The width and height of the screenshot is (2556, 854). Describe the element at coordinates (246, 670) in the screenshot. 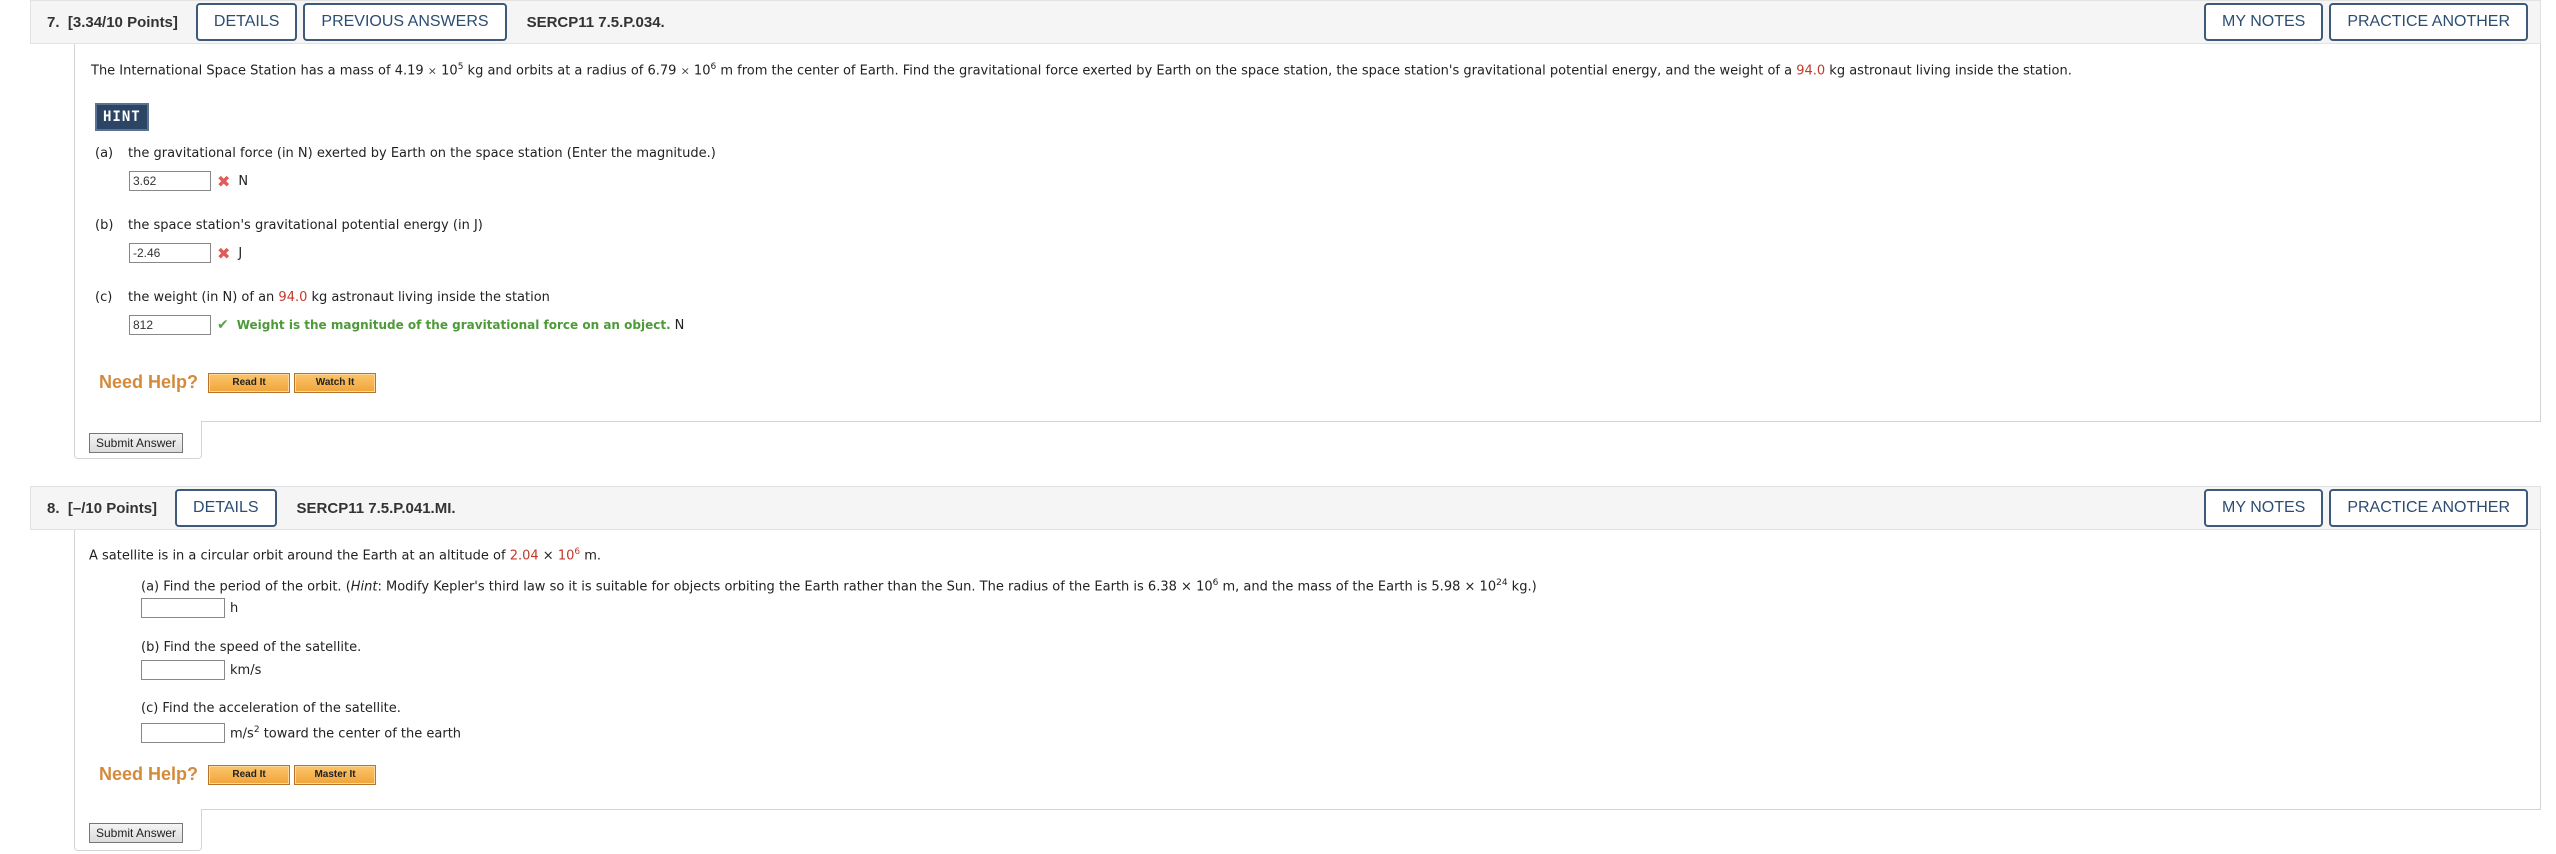

I see `unit-label: km/s` at that location.